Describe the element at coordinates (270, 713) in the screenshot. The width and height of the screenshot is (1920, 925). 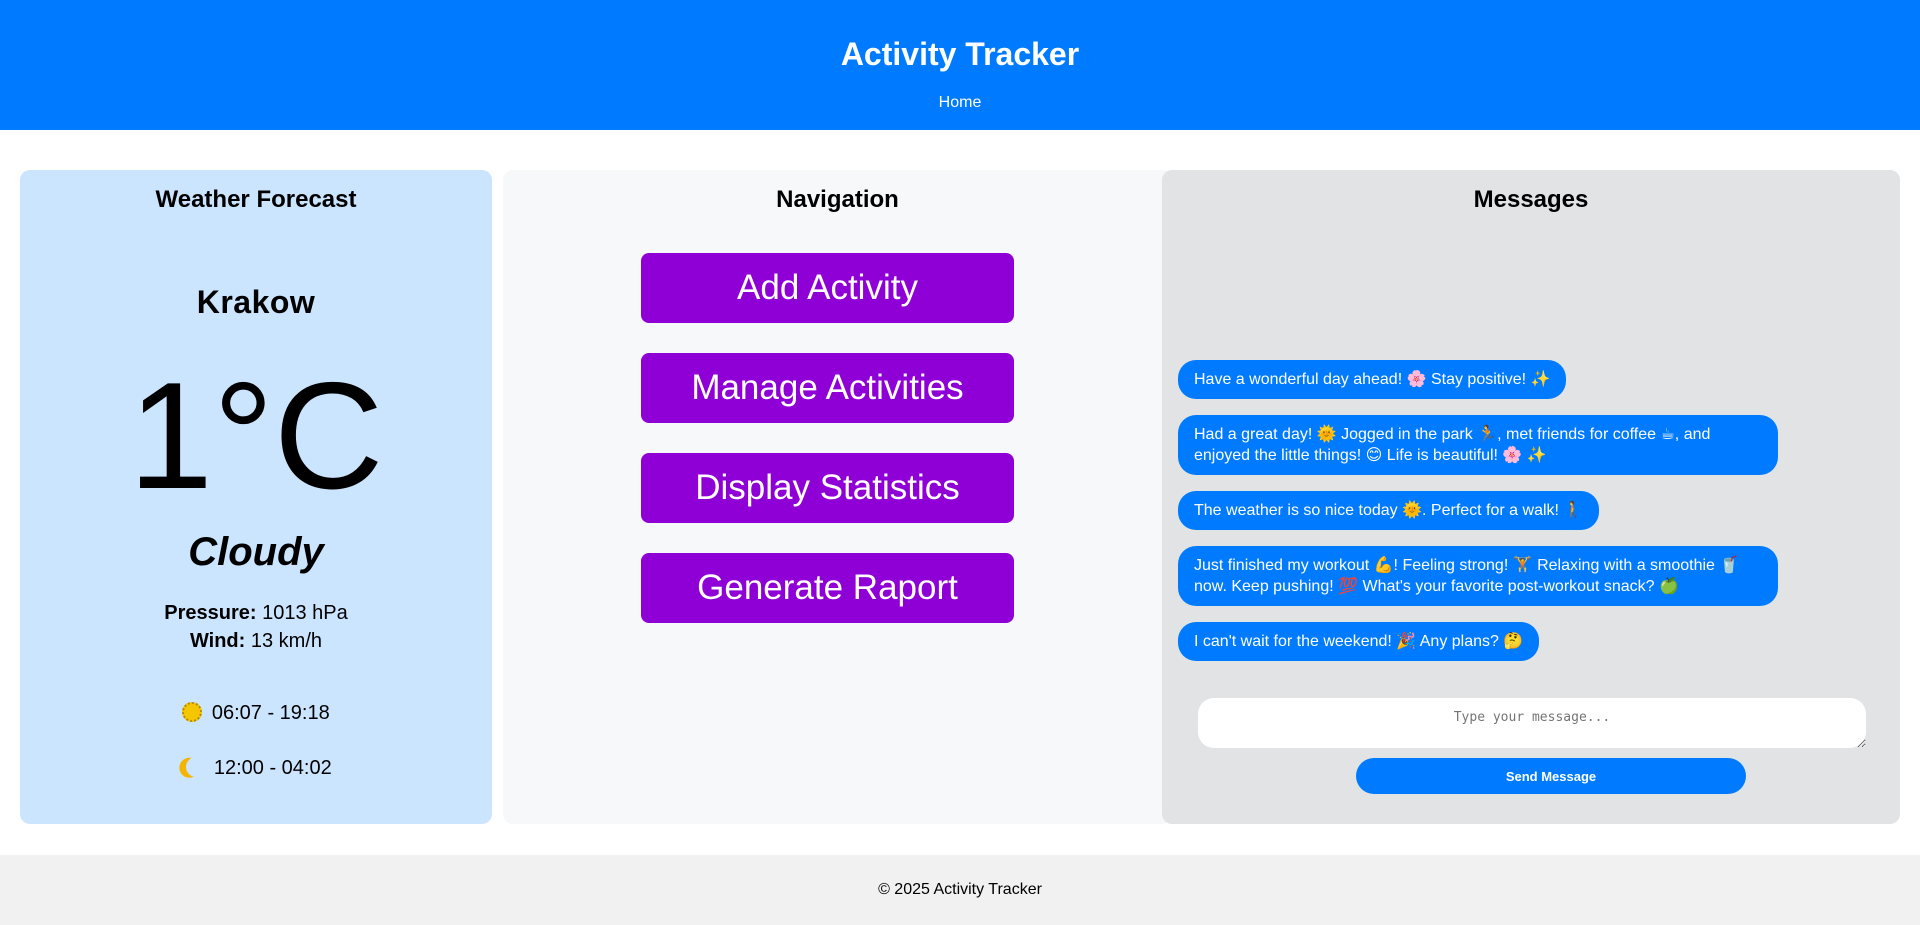
I see `sun-times: 06:07 - 19:18` at that location.